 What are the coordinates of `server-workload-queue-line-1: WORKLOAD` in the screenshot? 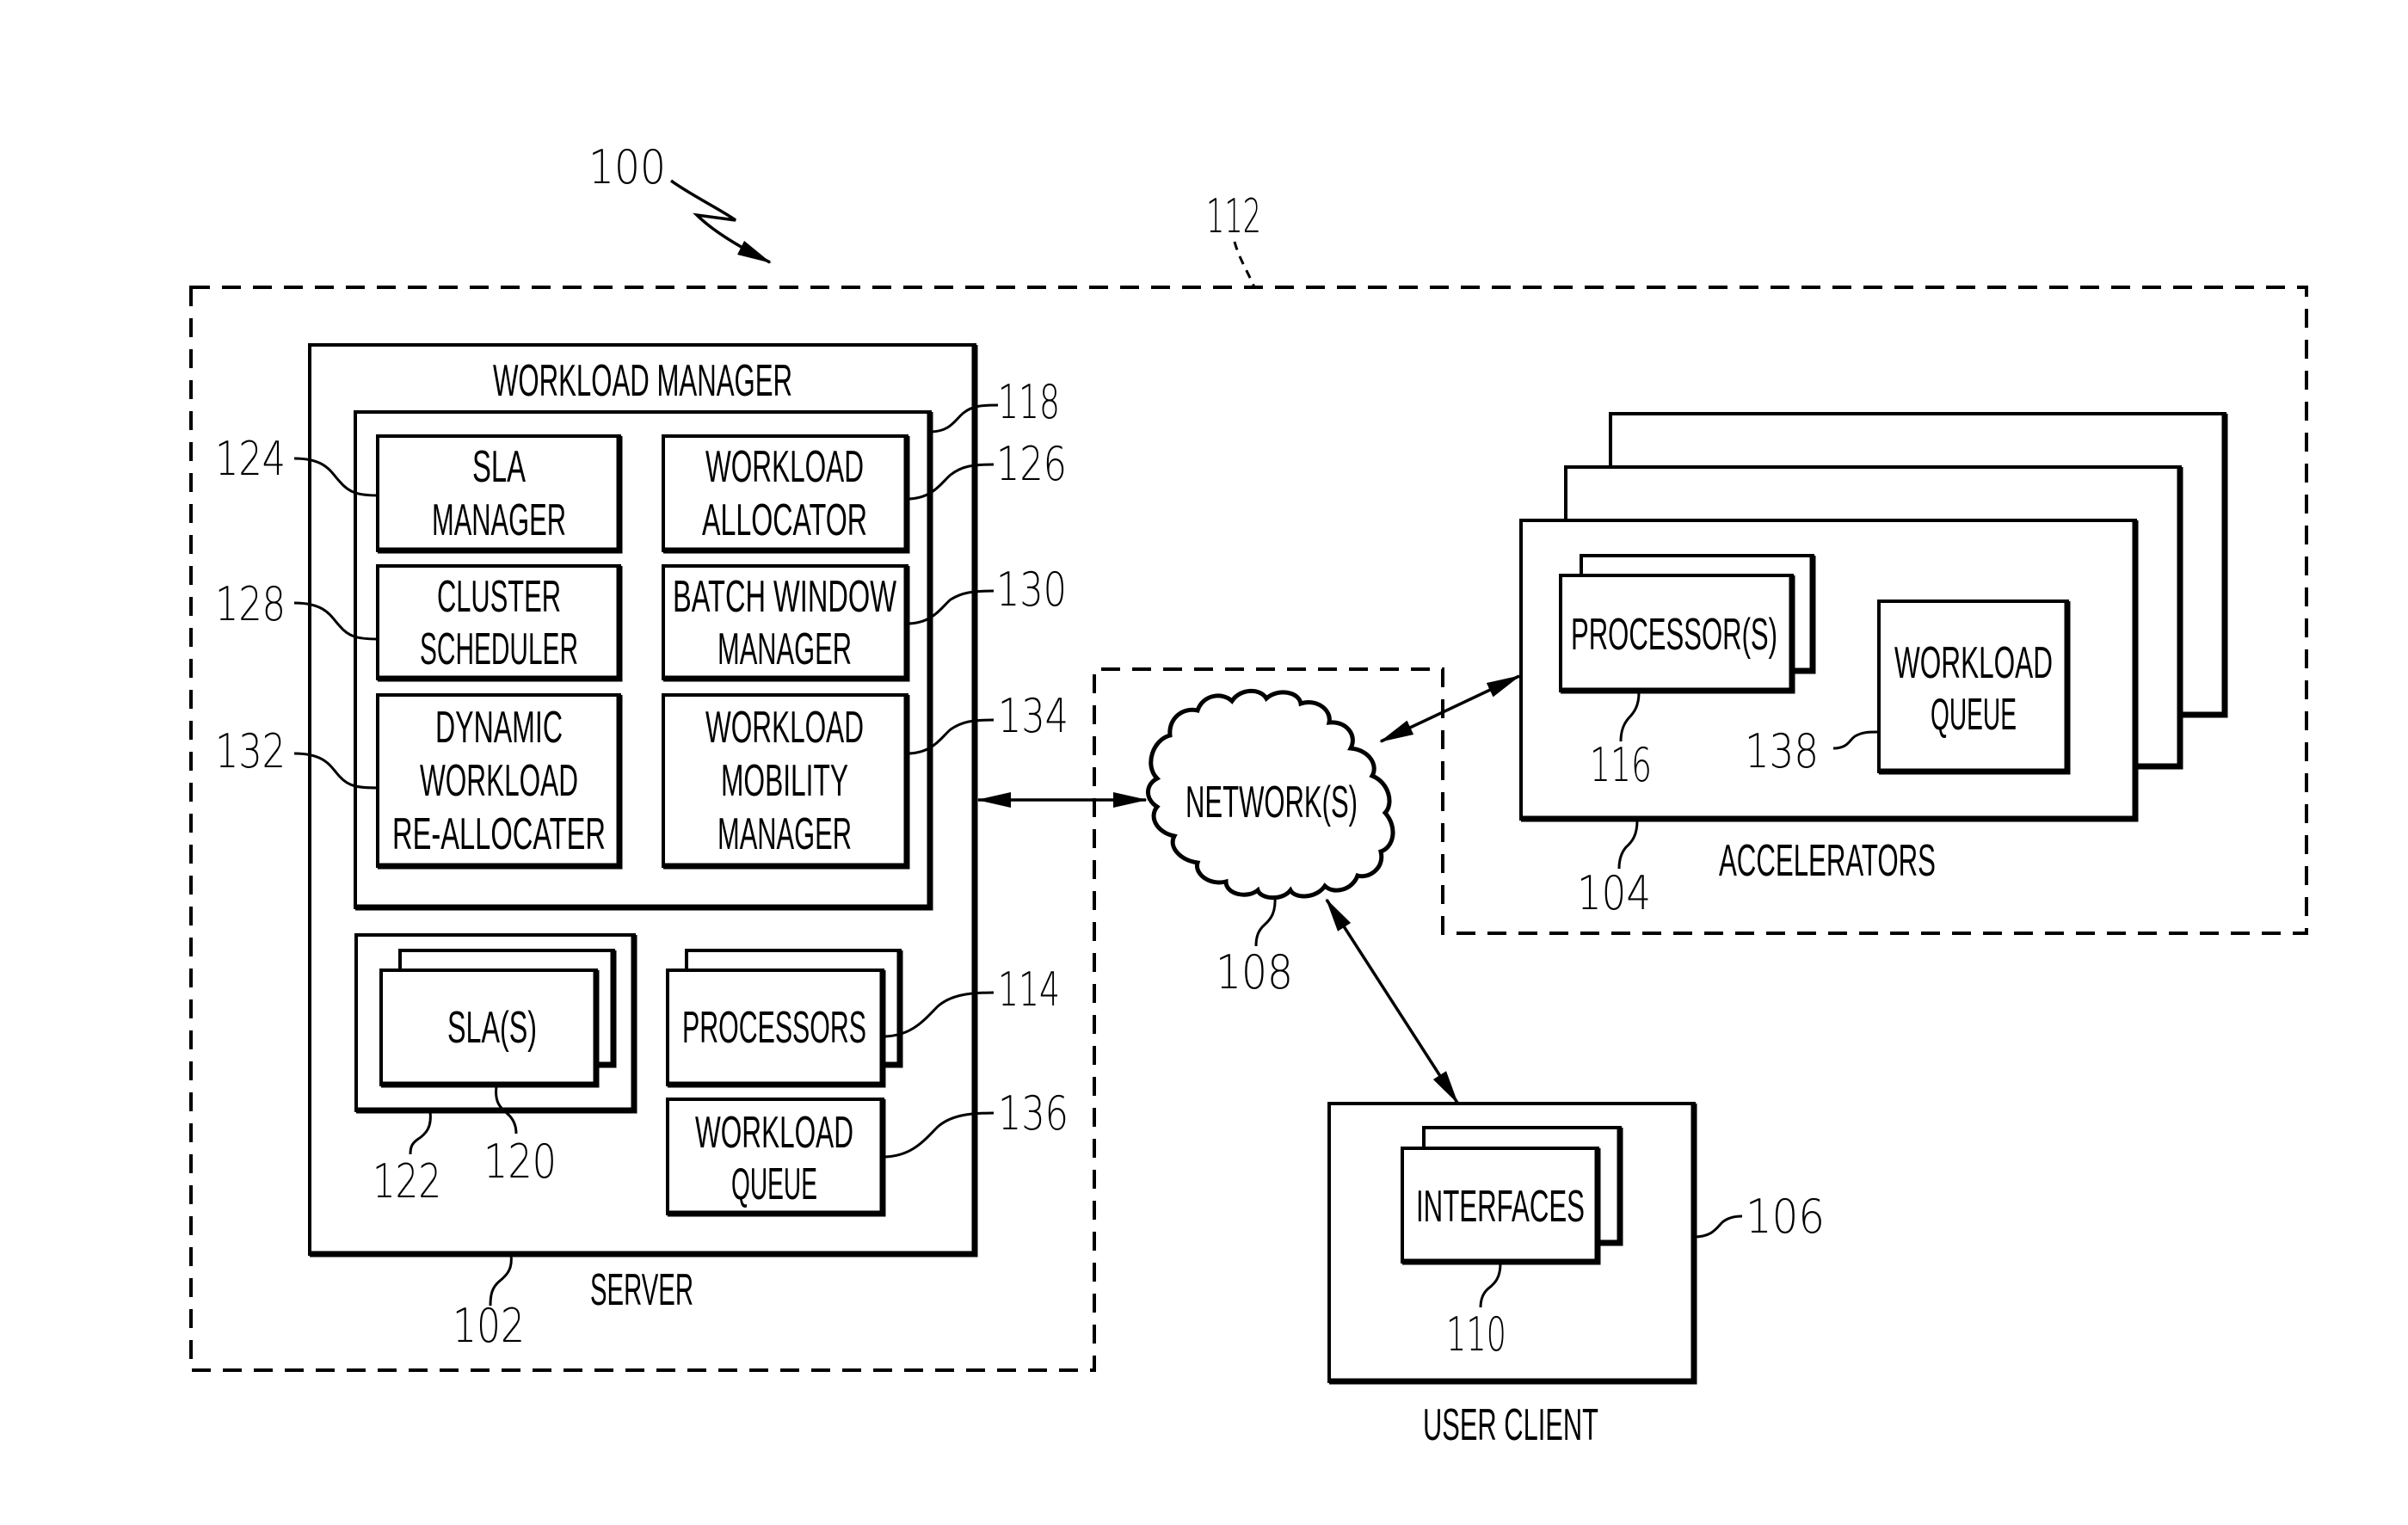 It's located at (774, 1133).